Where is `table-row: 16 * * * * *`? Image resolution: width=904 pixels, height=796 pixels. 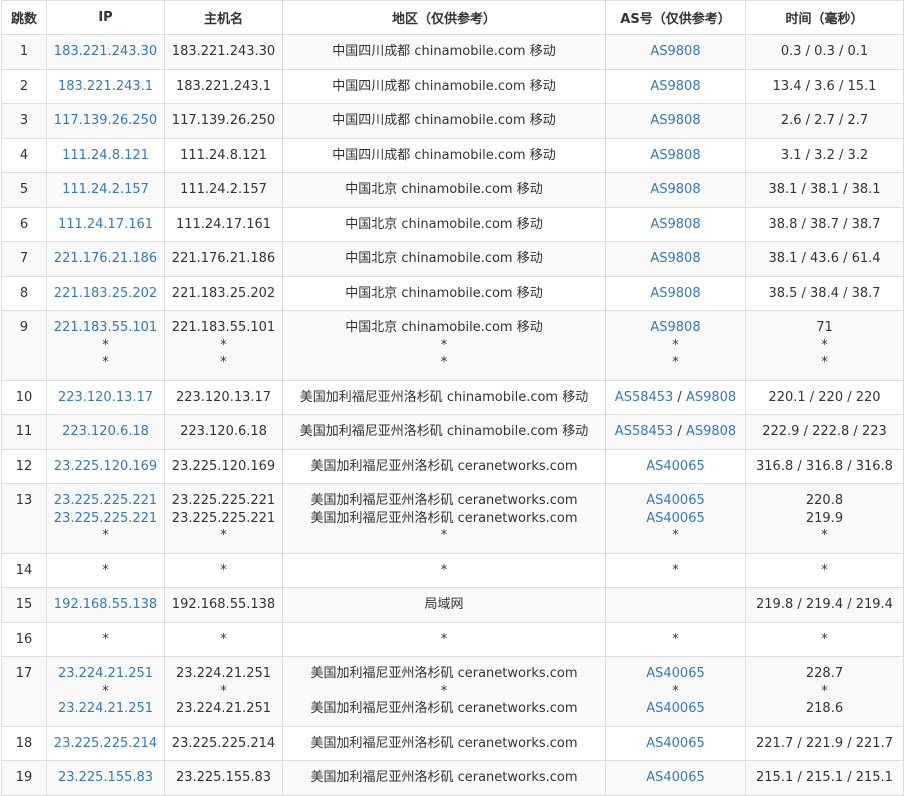
table-row: 16 * * * * * is located at coordinates (452, 639).